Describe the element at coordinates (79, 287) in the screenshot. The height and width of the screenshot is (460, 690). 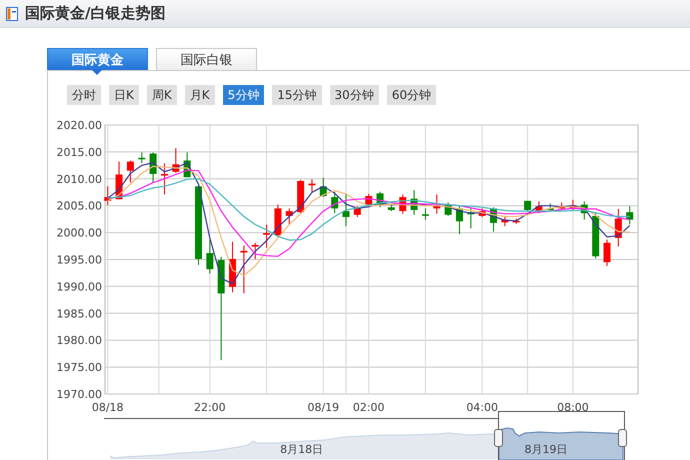
I see `axis-label: 1990.00` at that location.